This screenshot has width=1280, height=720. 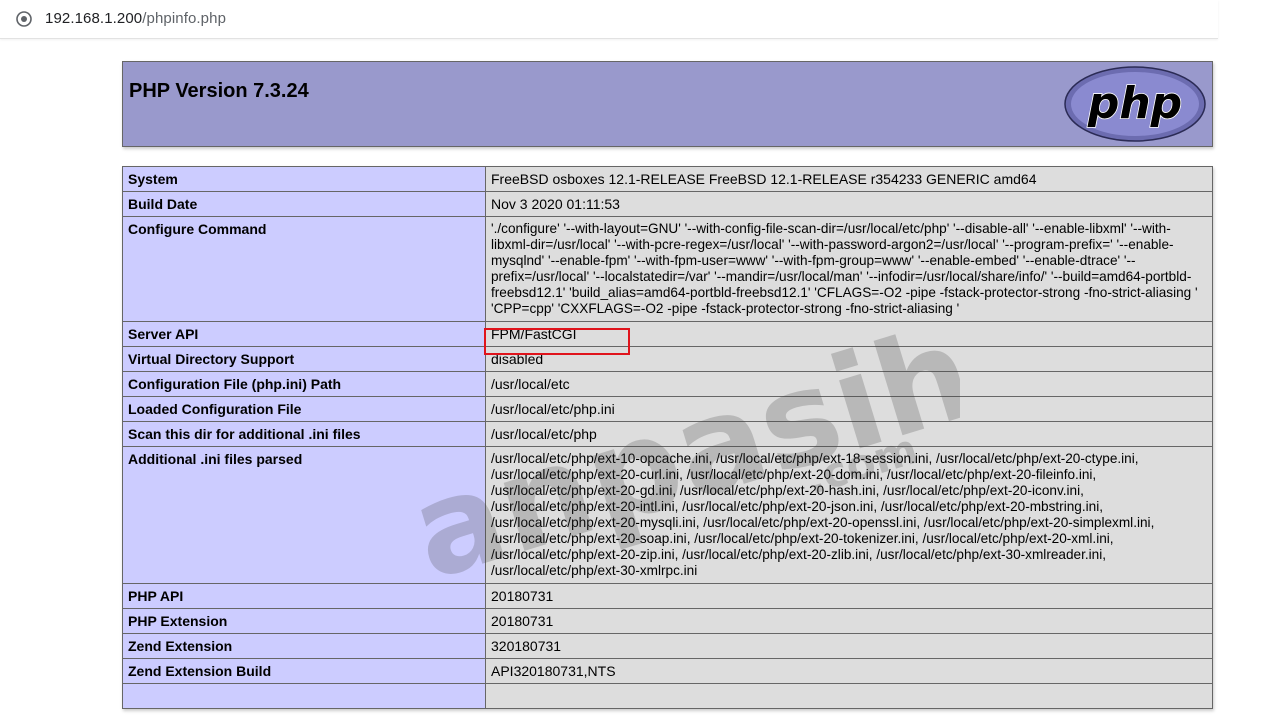 What do you see at coordinates (24, 19) in the screenshot?
I see `globe-icon` at bounding box center [24, 19].